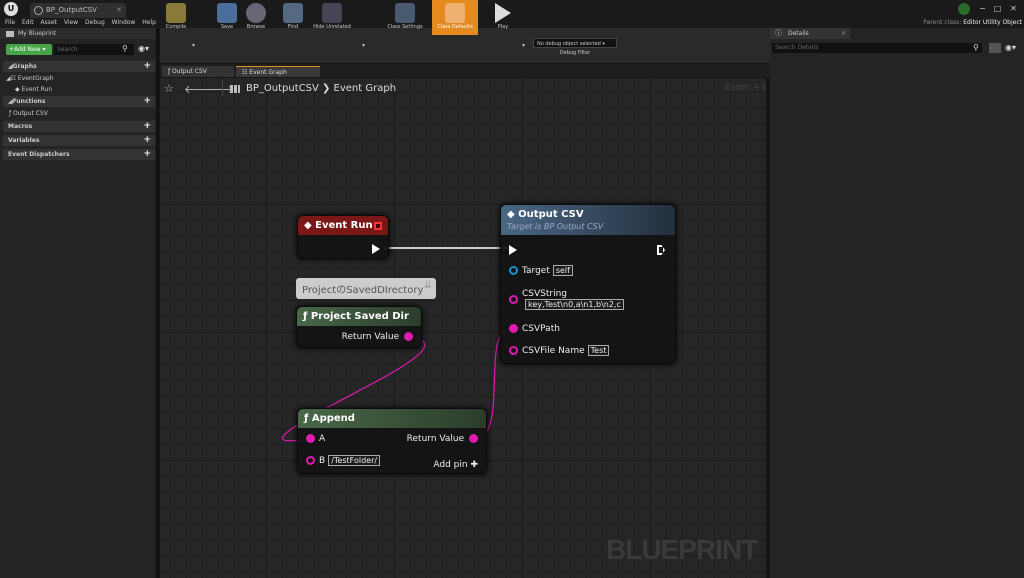 The height and width of the screenshot is (578, 1024). Describe the element at coordinates (408, 336) in the screenshot. I see `project-saved-dir-return-pin` at that location.